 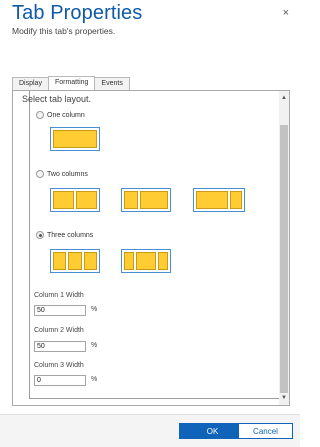 I want to click on tab-display: Display, so click(x=30, y=83).